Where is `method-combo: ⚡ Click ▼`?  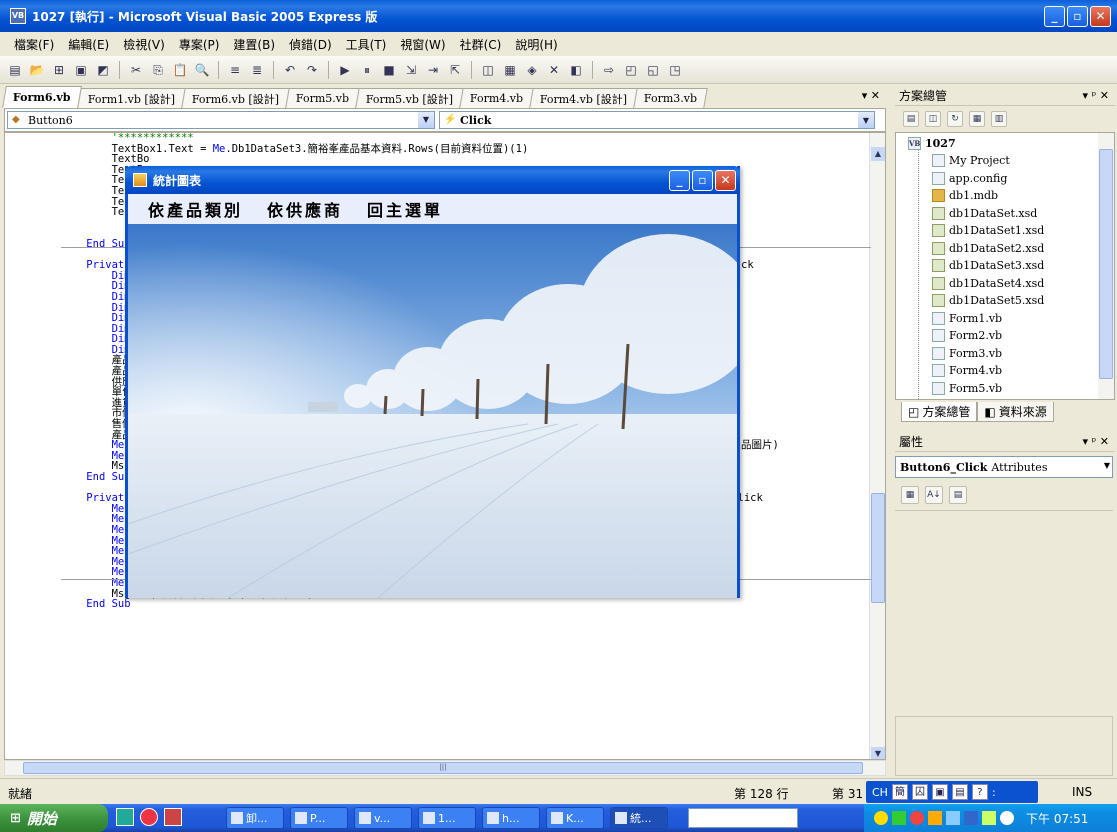
method-combo: ⚡ Click ▼ is located at coordinates (657, 120).